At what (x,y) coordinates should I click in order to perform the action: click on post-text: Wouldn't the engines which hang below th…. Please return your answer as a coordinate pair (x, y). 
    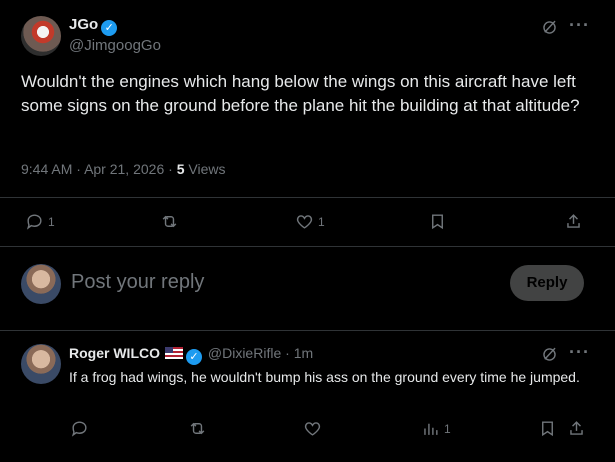
    Looking at the image, I should click on (300, 93).